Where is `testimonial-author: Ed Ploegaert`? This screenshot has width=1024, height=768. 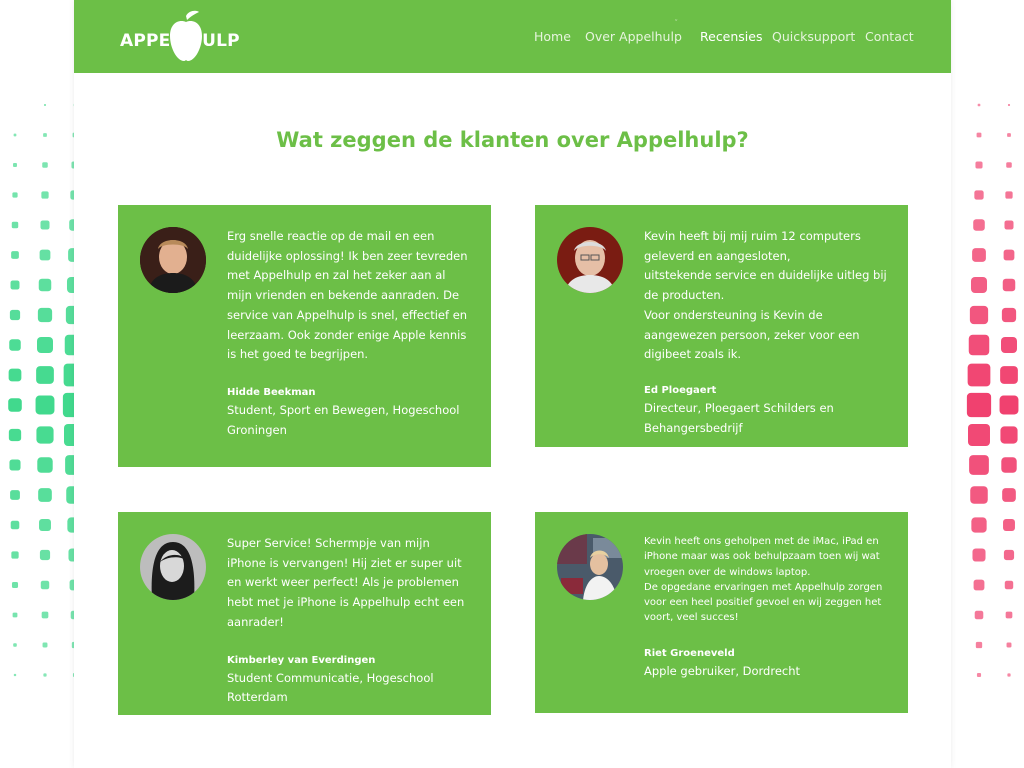
testimonial-author: Ed Ploegaert is located at coordinates (680, 390).